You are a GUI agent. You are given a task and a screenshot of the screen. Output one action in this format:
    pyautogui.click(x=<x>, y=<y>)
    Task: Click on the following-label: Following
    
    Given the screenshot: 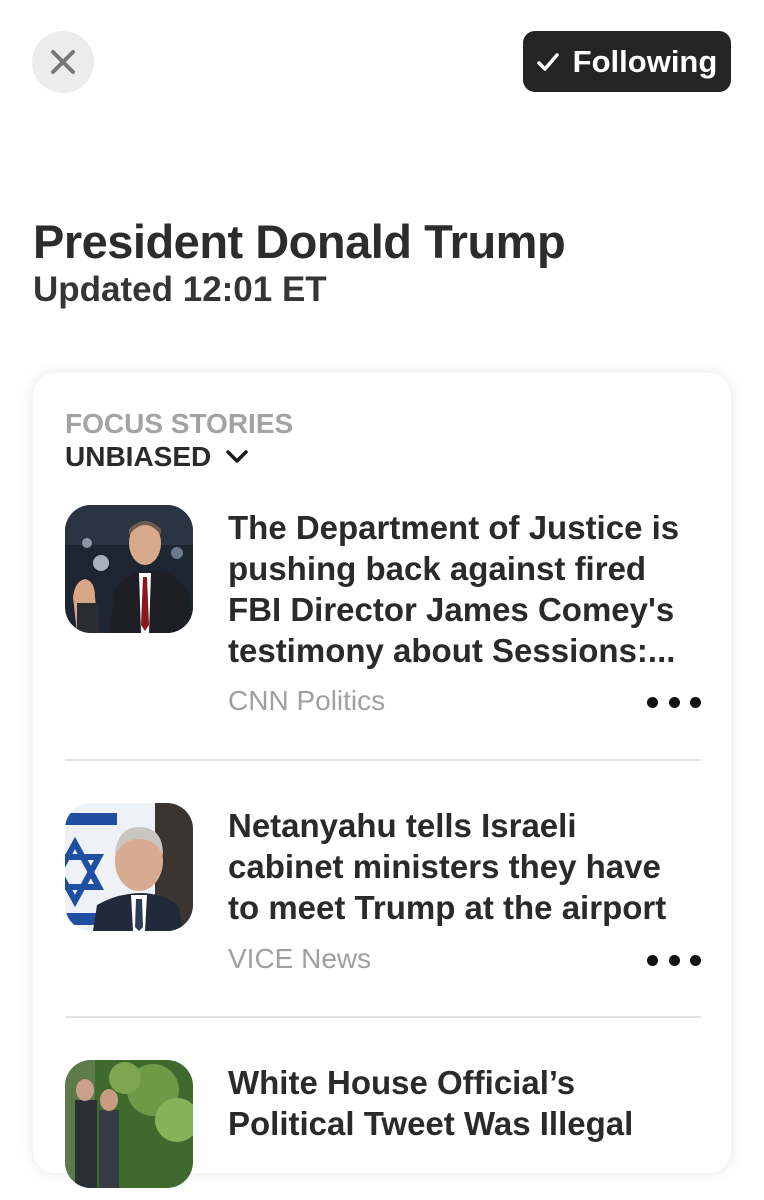 What is the action you would take?
    pyautogui.click(x=645, y=61)
    